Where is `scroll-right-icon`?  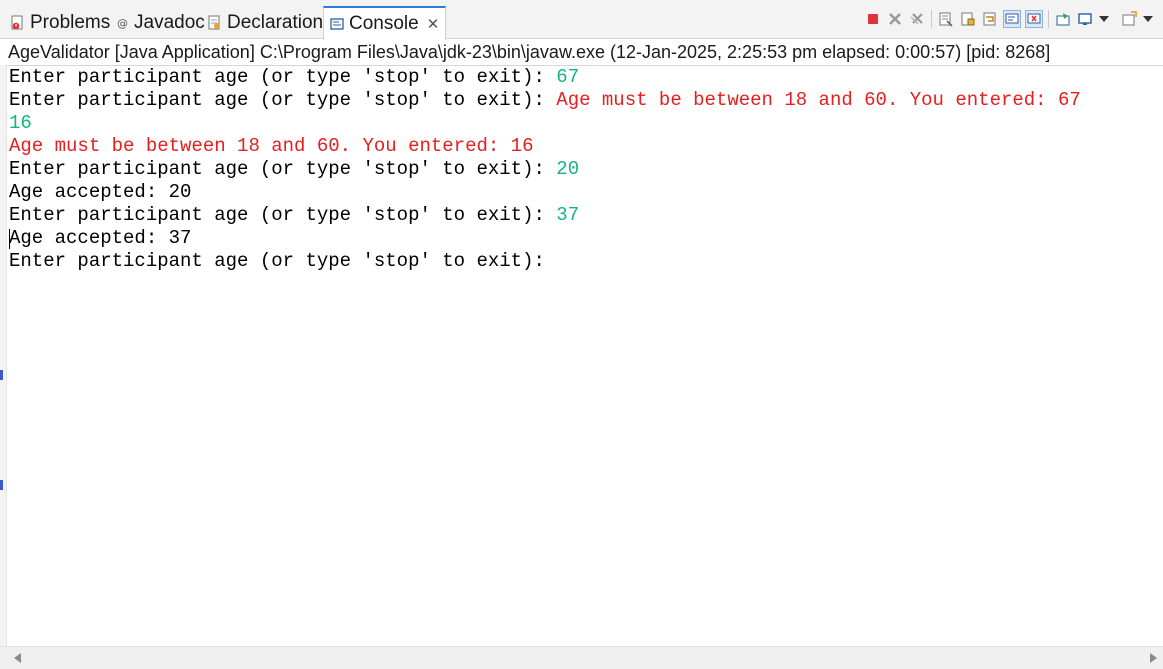
scroll-right-icon is located at coordinates (1153, 658).